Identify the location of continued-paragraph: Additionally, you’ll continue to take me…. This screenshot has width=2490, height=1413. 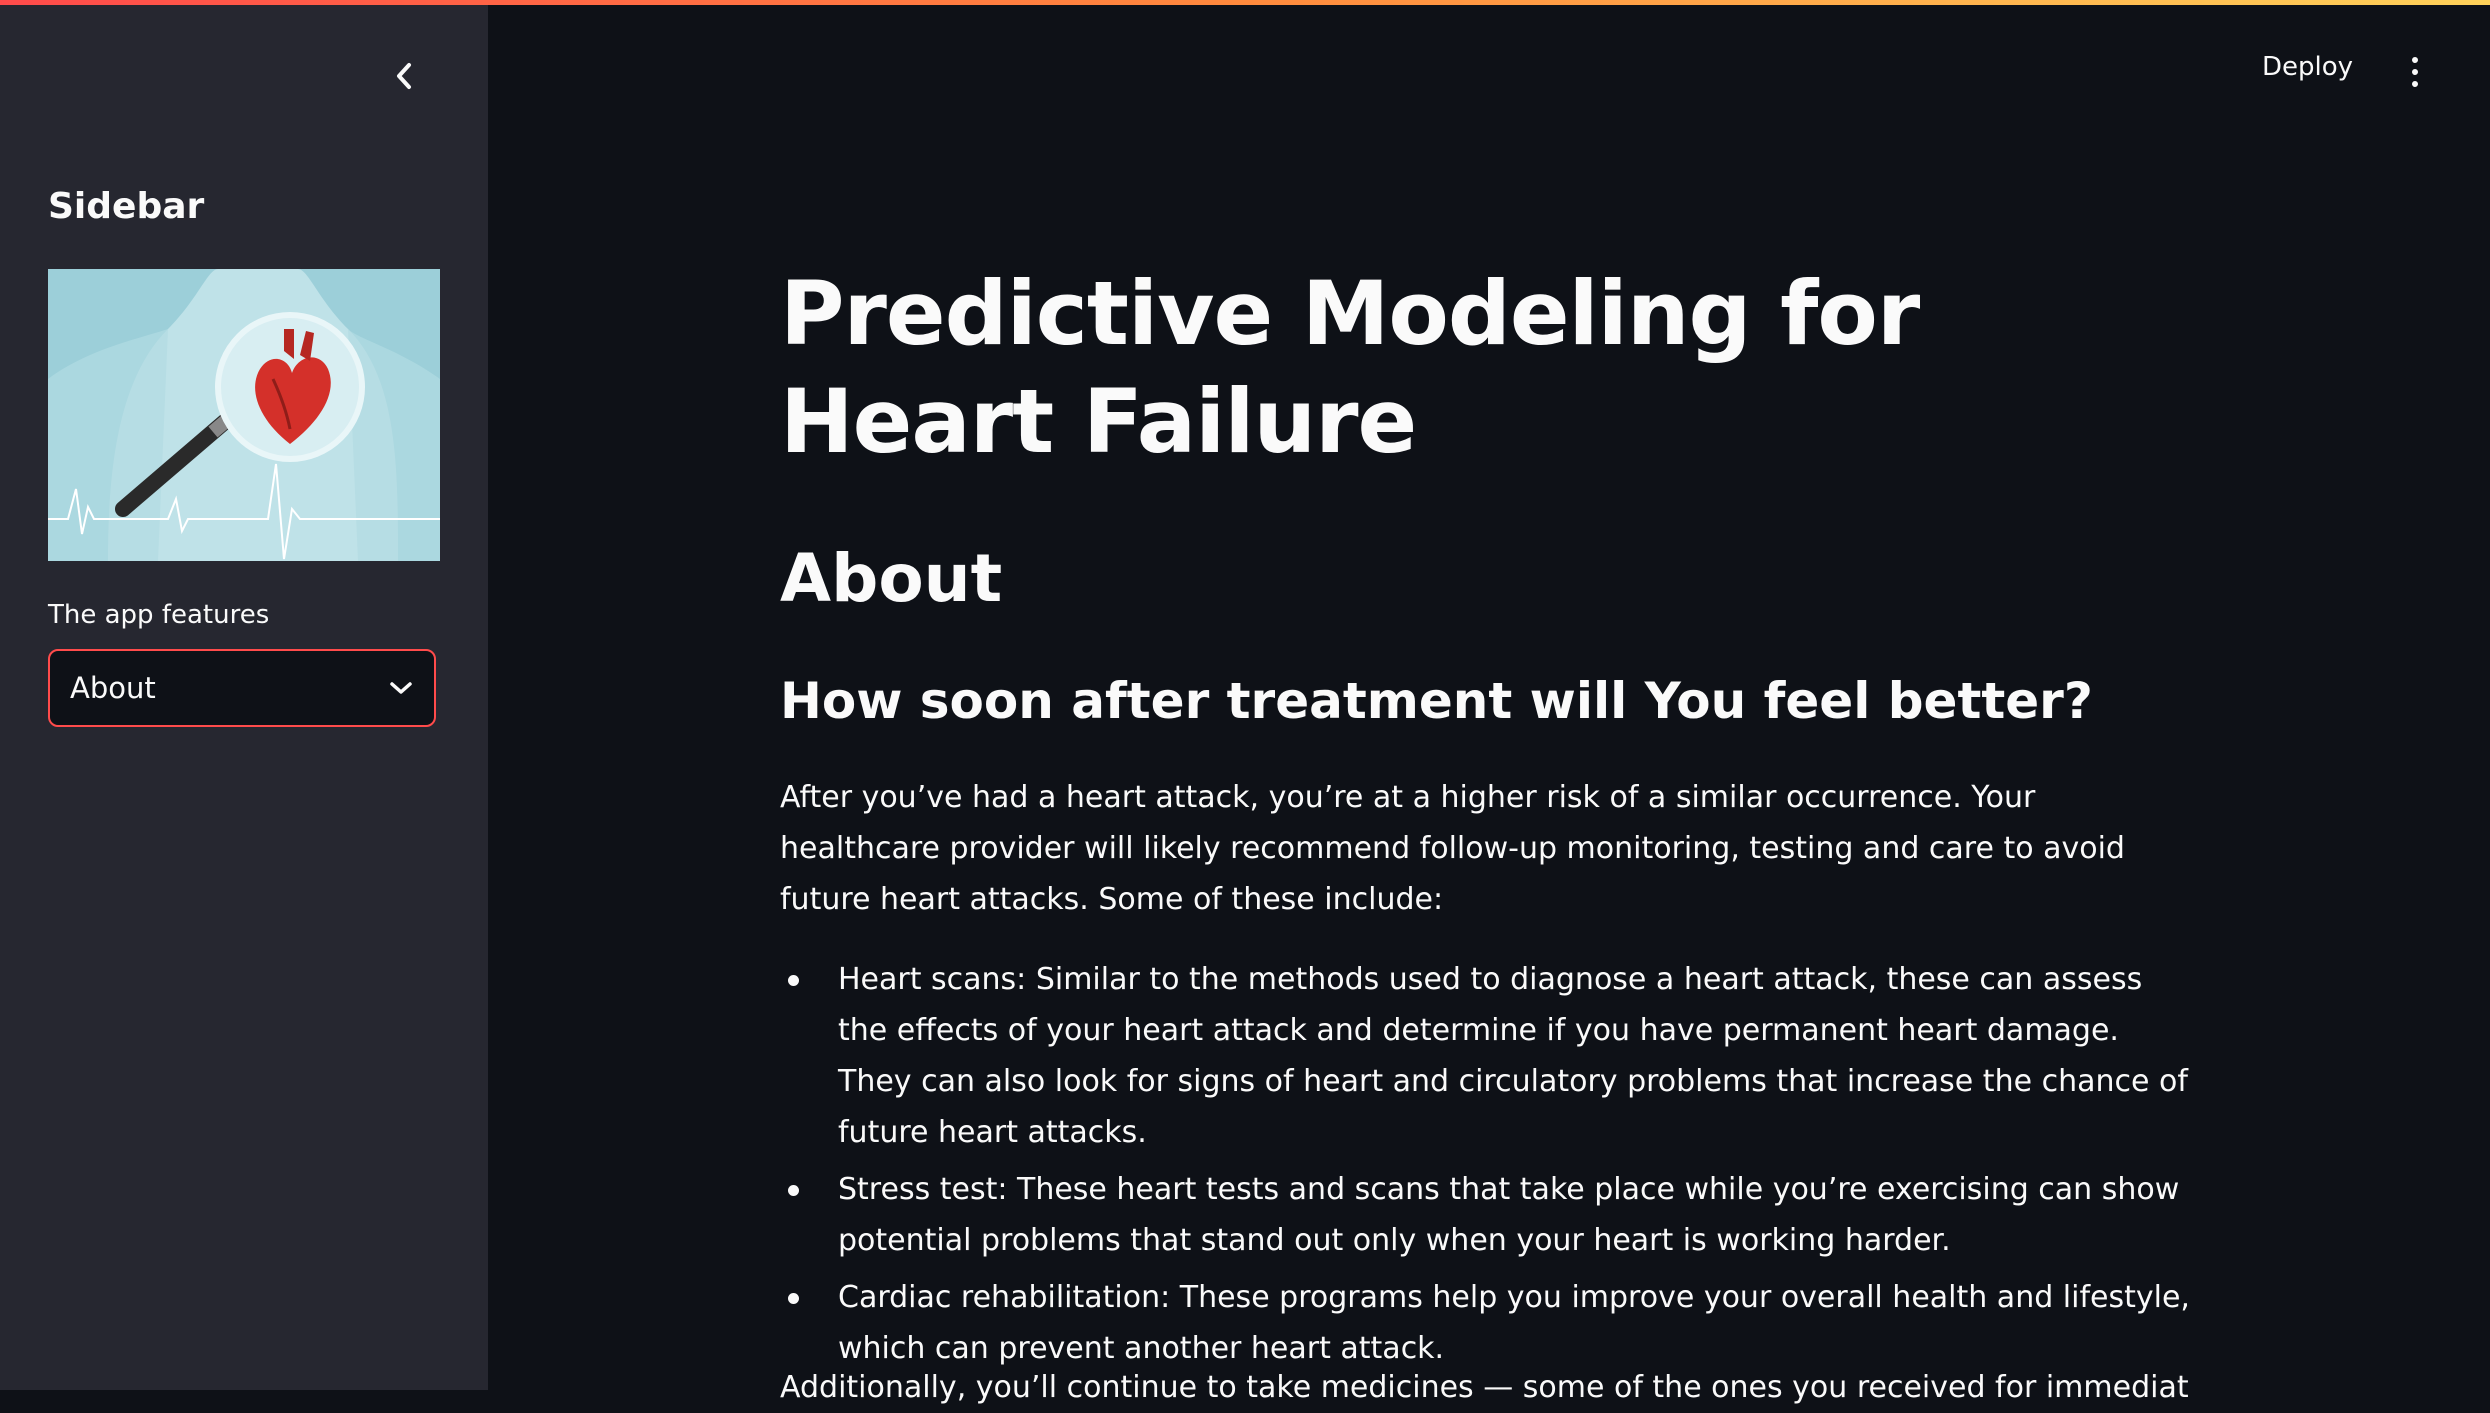
(1485, 1387).